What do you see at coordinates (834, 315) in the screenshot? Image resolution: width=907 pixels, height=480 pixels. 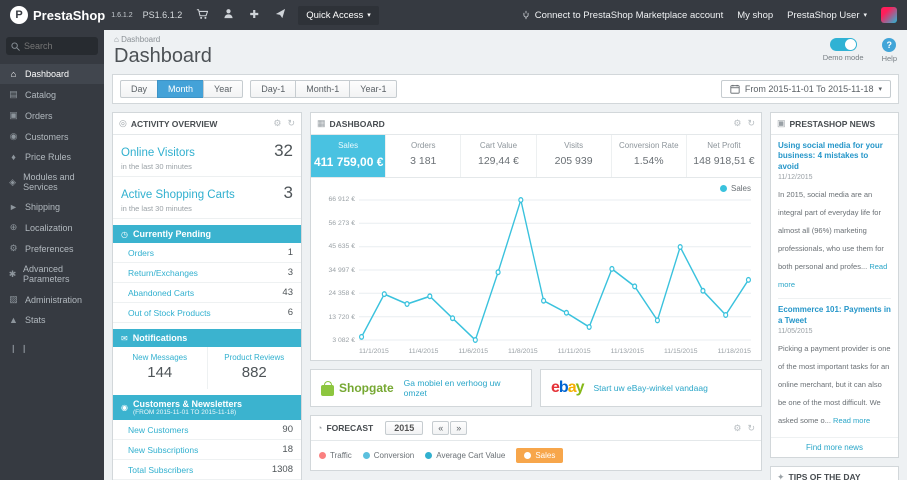 I see `news-article-headline: Ecommerce 101: Payments in a Tweet` at bounding box center [834, 315].